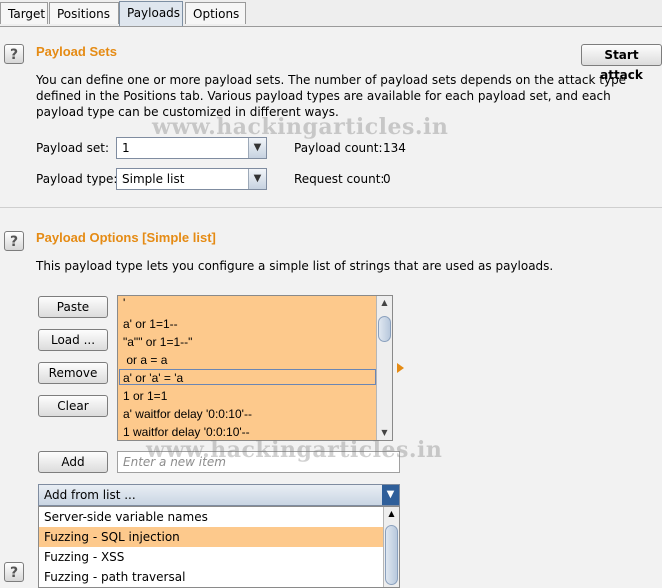 The image size is (662, 588). What do you see at coordinates (126, 237) in the screenshot?
I see `payload-options-title: Payload Options [Simple list]` at bounding box center [126, 237].